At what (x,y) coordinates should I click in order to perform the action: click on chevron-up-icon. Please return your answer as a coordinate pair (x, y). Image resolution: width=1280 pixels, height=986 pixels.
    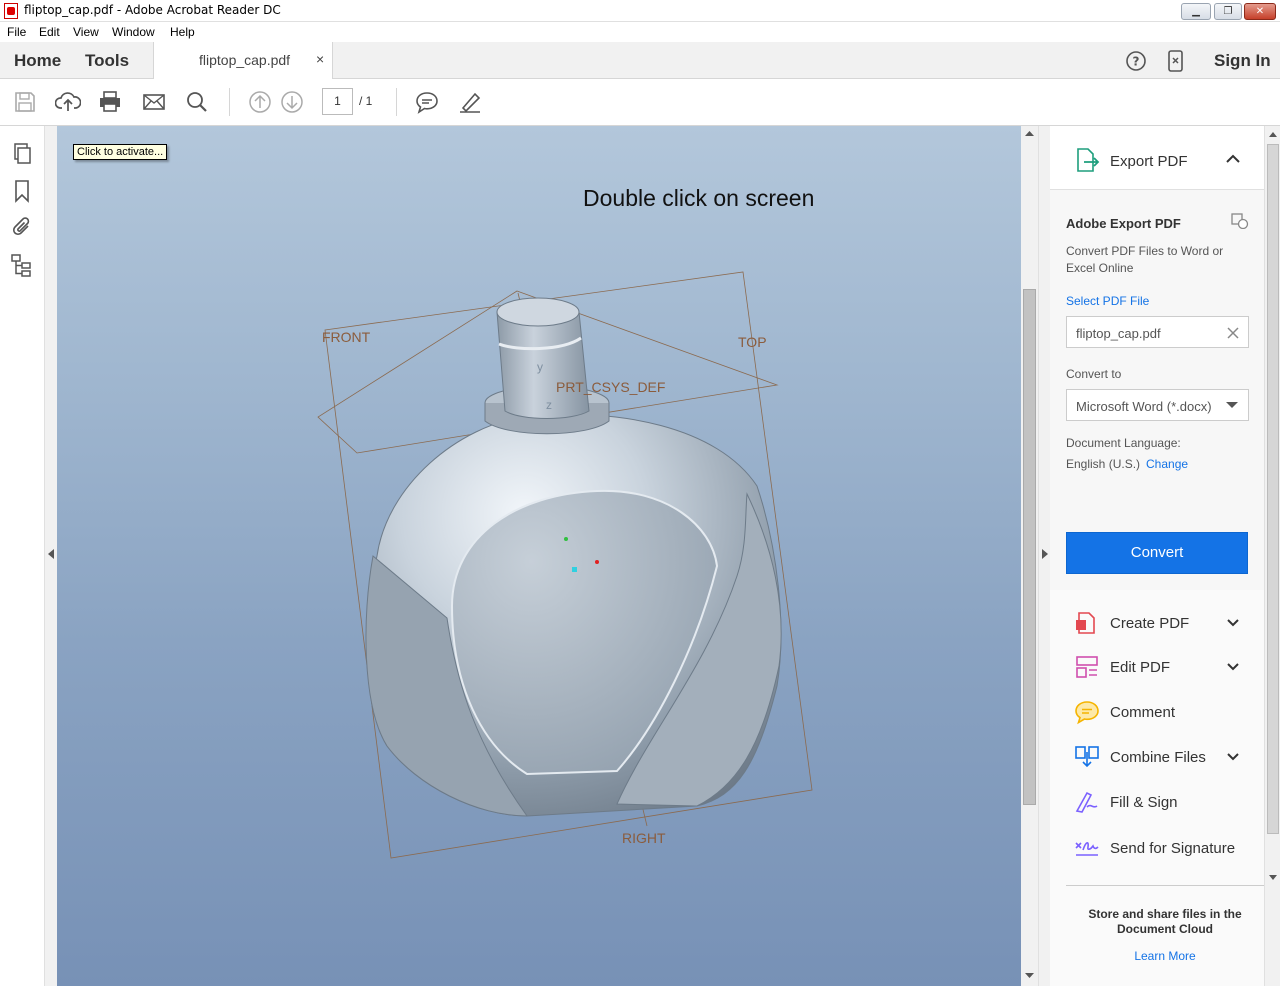
    Looking at the image, I should click on (1233, 159).